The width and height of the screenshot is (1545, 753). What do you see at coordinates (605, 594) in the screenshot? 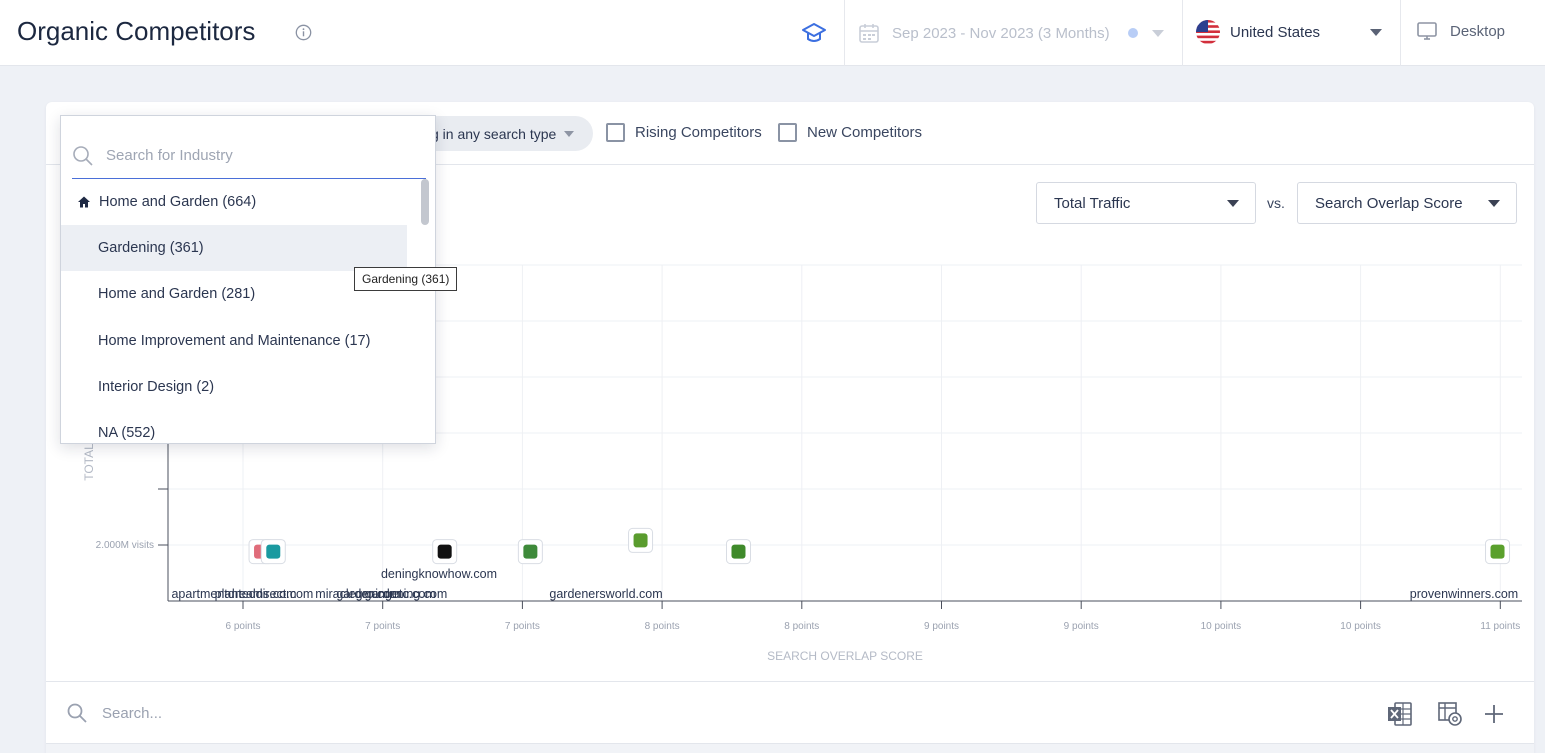
I see `point-label: gardenersworld.com` at bounding box center [605, 594].